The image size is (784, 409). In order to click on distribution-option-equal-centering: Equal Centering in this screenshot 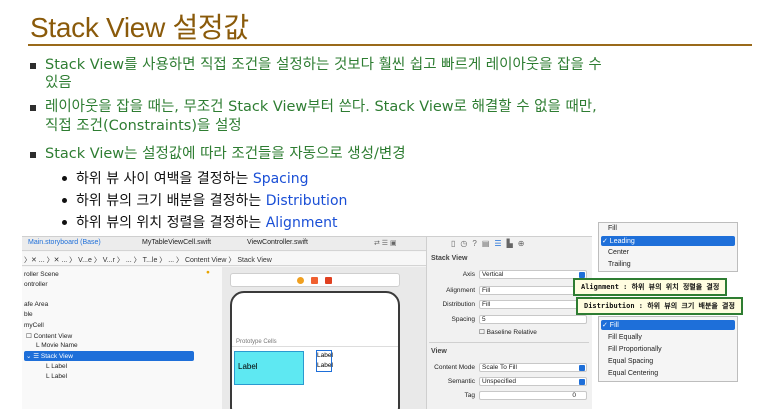, I will do `click(633, 373)`.